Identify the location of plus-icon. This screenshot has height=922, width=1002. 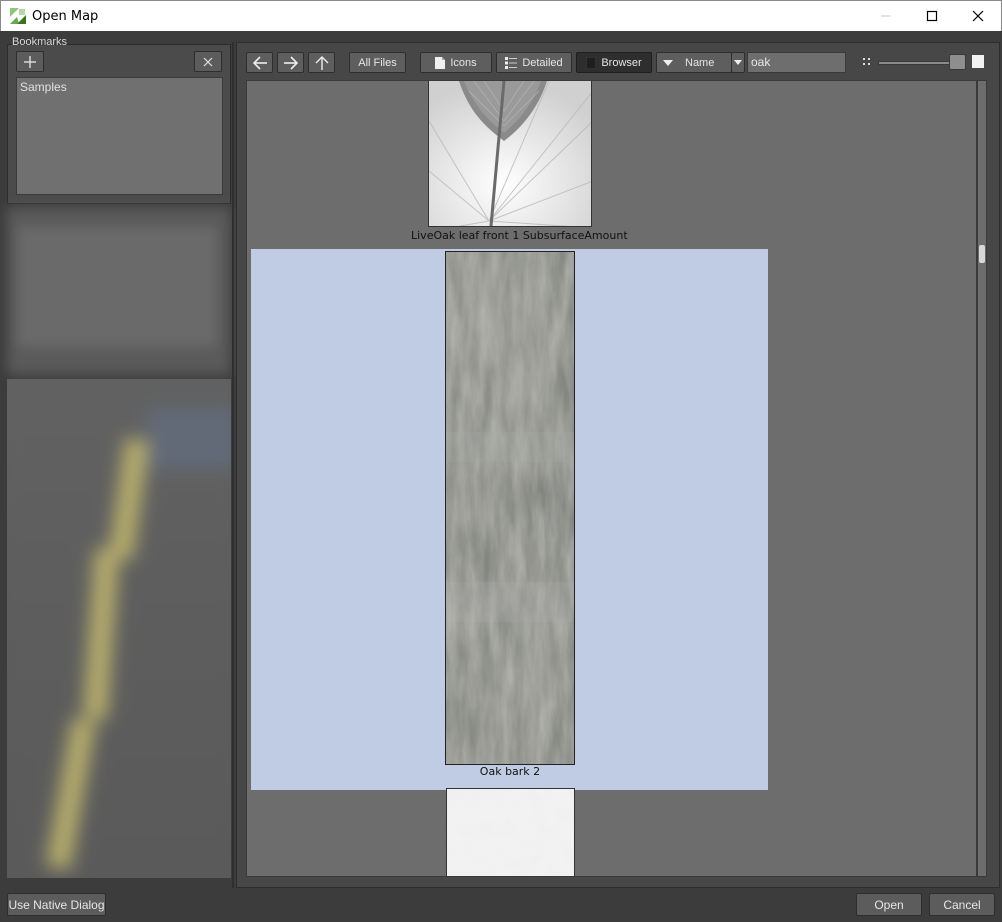
(30, 61).